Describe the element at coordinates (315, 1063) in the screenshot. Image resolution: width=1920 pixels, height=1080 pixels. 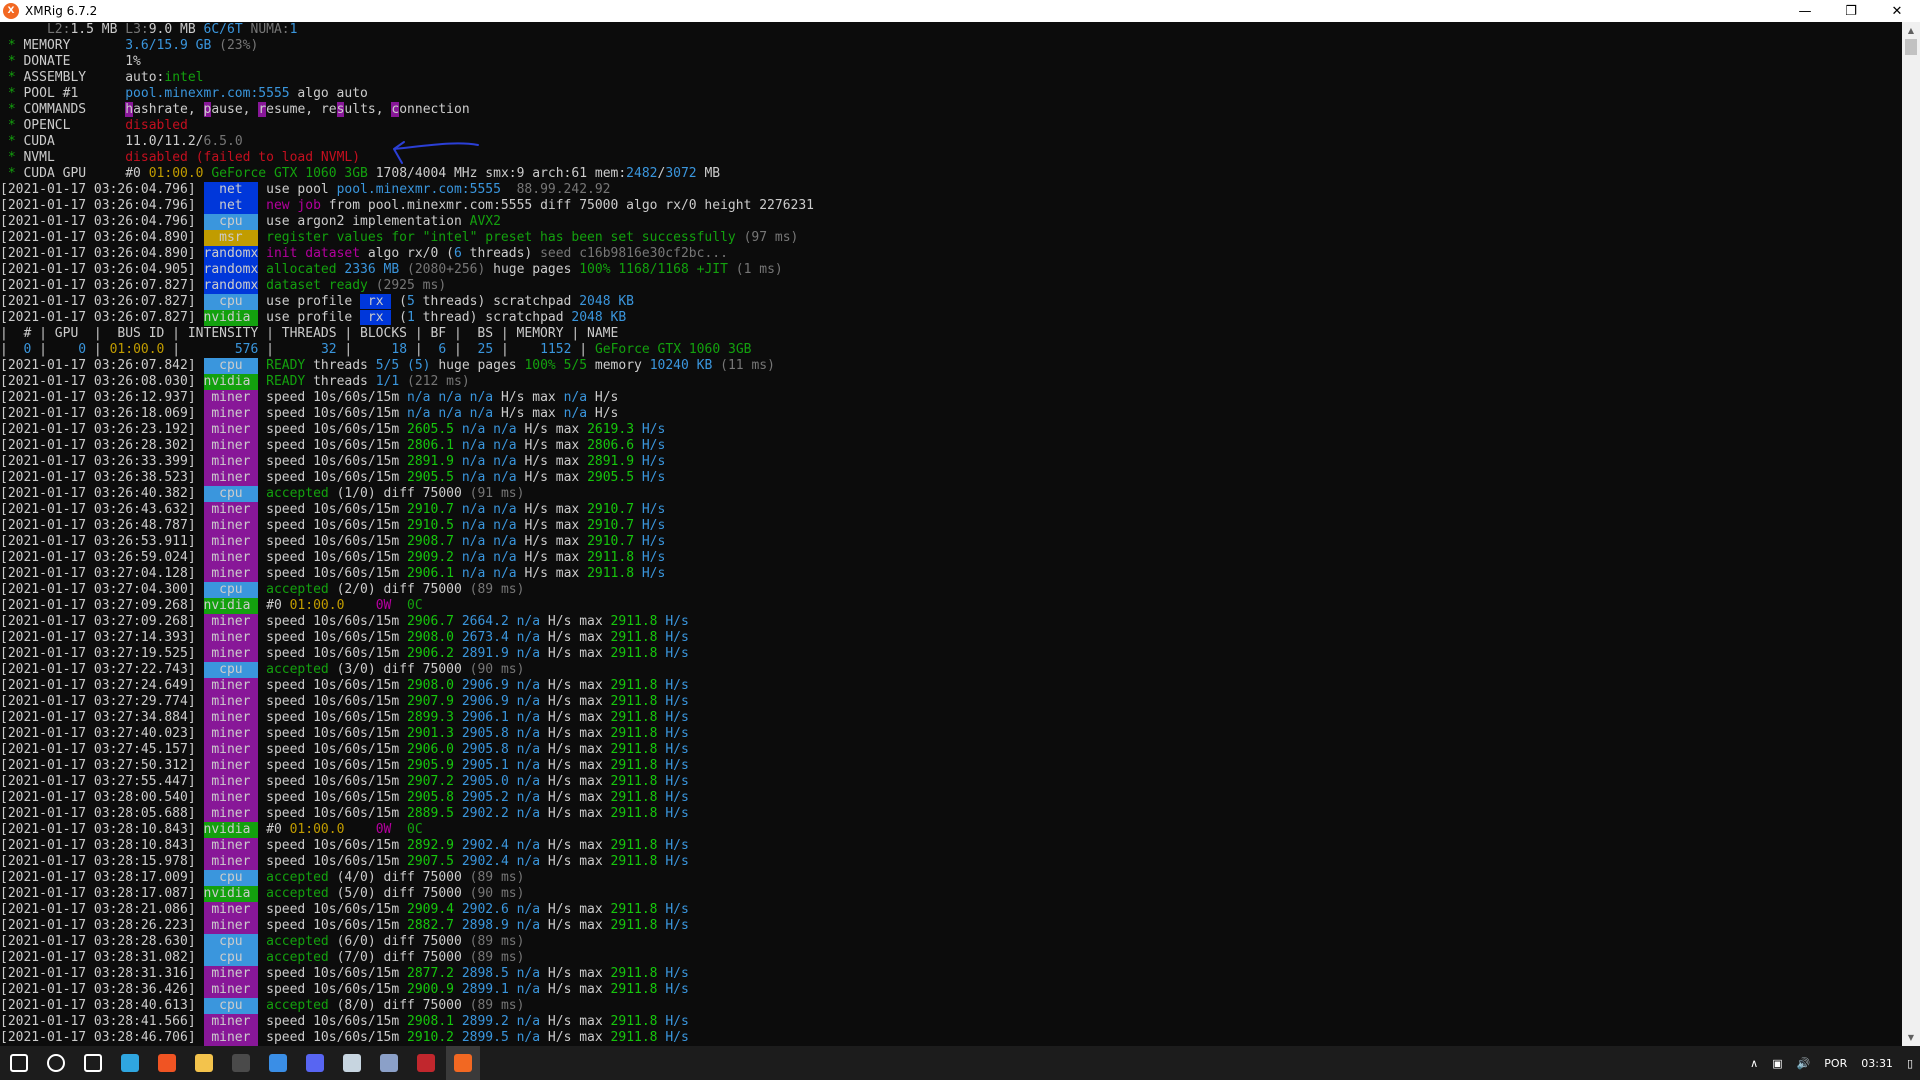
I see `discord-icon` at that location.